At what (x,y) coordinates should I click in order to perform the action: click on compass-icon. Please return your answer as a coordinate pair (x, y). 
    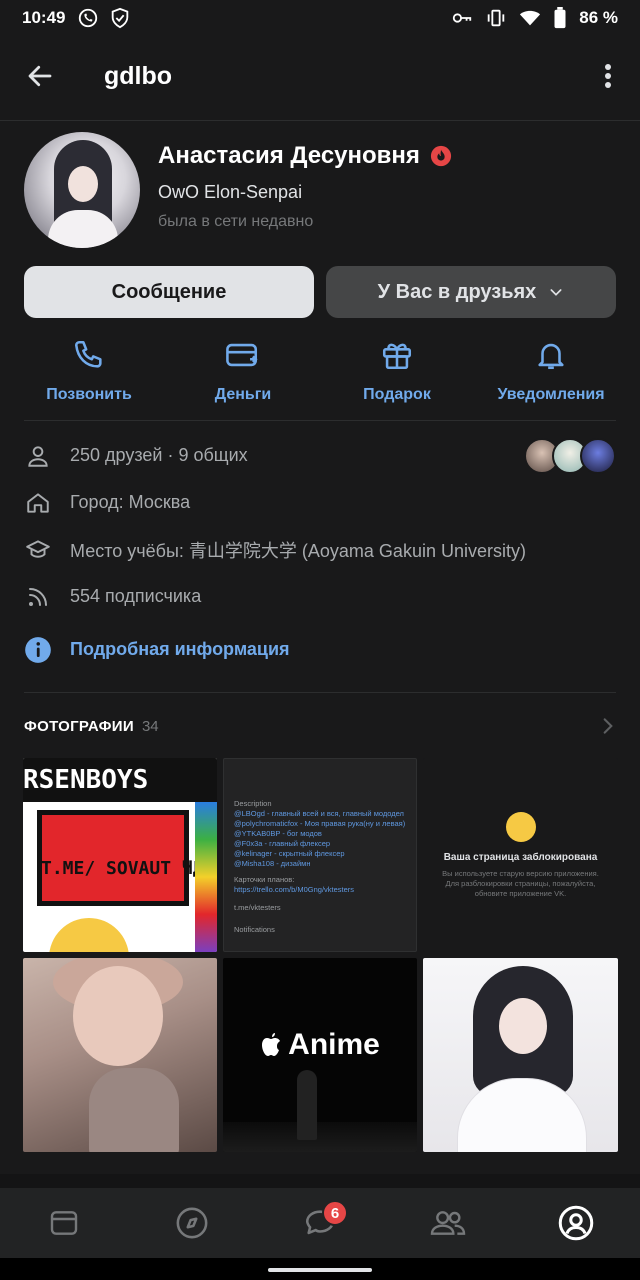
    Looking at the image, I should click on (192, 1223).